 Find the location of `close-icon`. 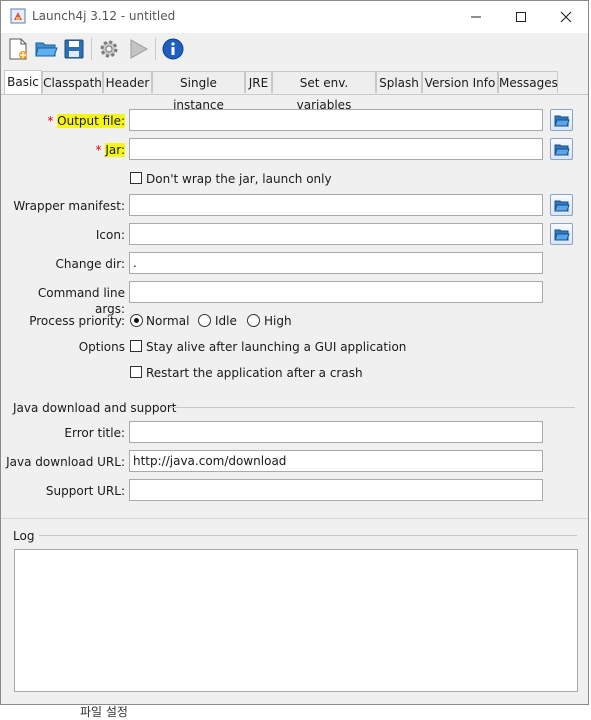

close-icon is located at coordinates (566, 17).